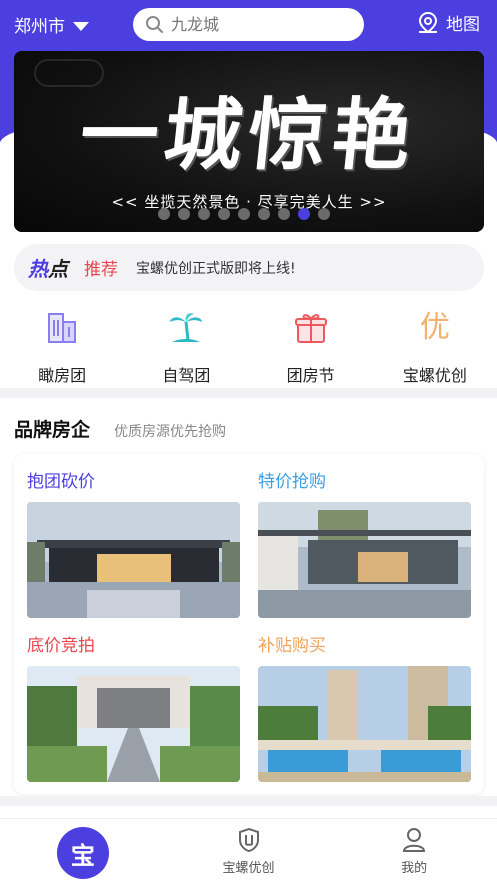 Image resolution: width=497 pixels, height=883 pixels. What do you see at coordinates (248, 868) in the screenshot?
I see `tab-label: 宝螺优创` at bounding box center [248, 868].